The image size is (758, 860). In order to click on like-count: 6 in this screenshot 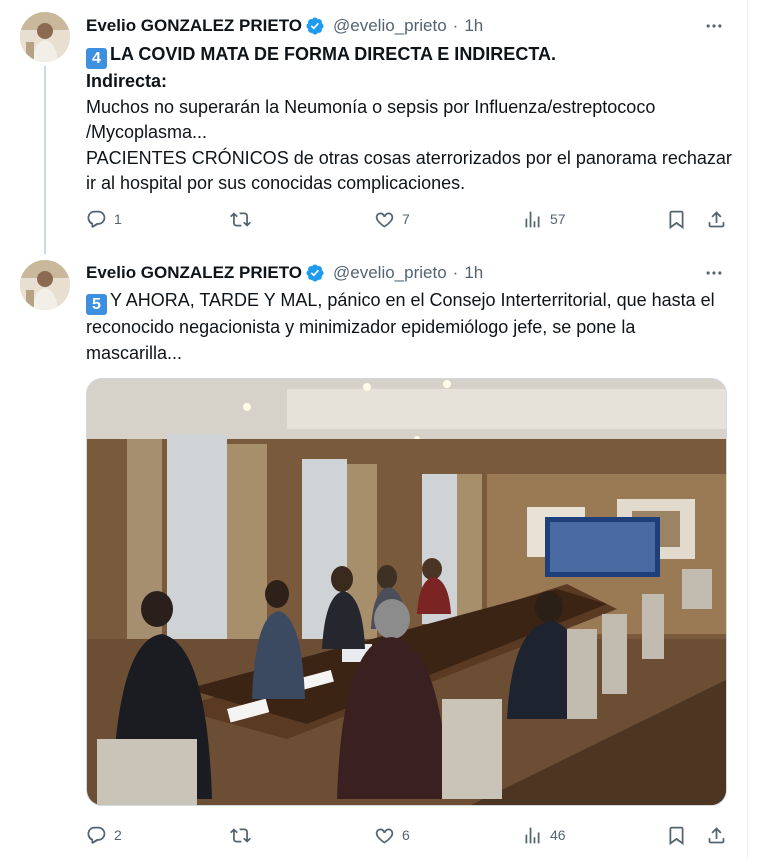, I will do `click(406, 835)`.